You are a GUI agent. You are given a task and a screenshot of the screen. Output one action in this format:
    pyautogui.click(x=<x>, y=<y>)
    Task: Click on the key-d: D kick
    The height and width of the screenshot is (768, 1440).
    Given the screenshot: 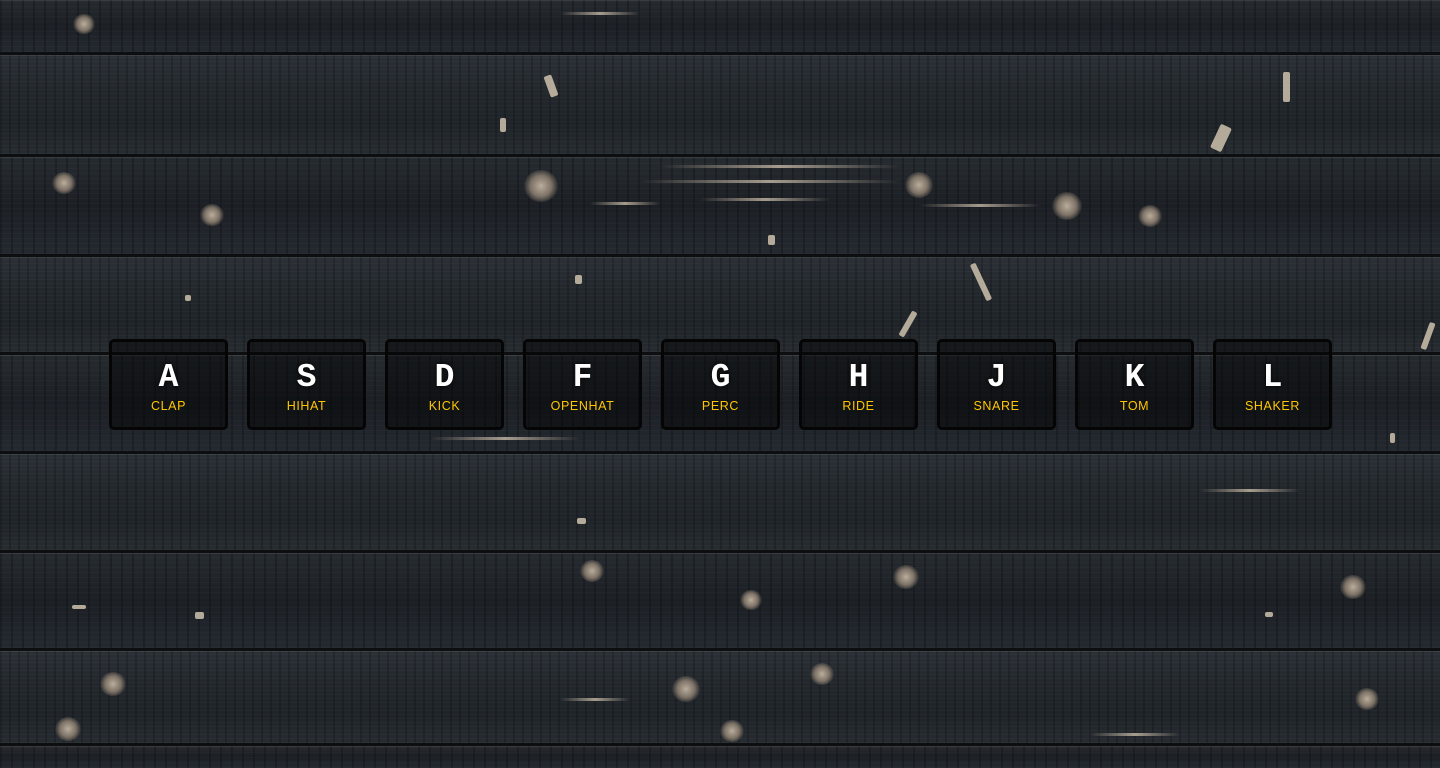 What is the action you would take?
    pyautogui.click(x=444, y=384)
    